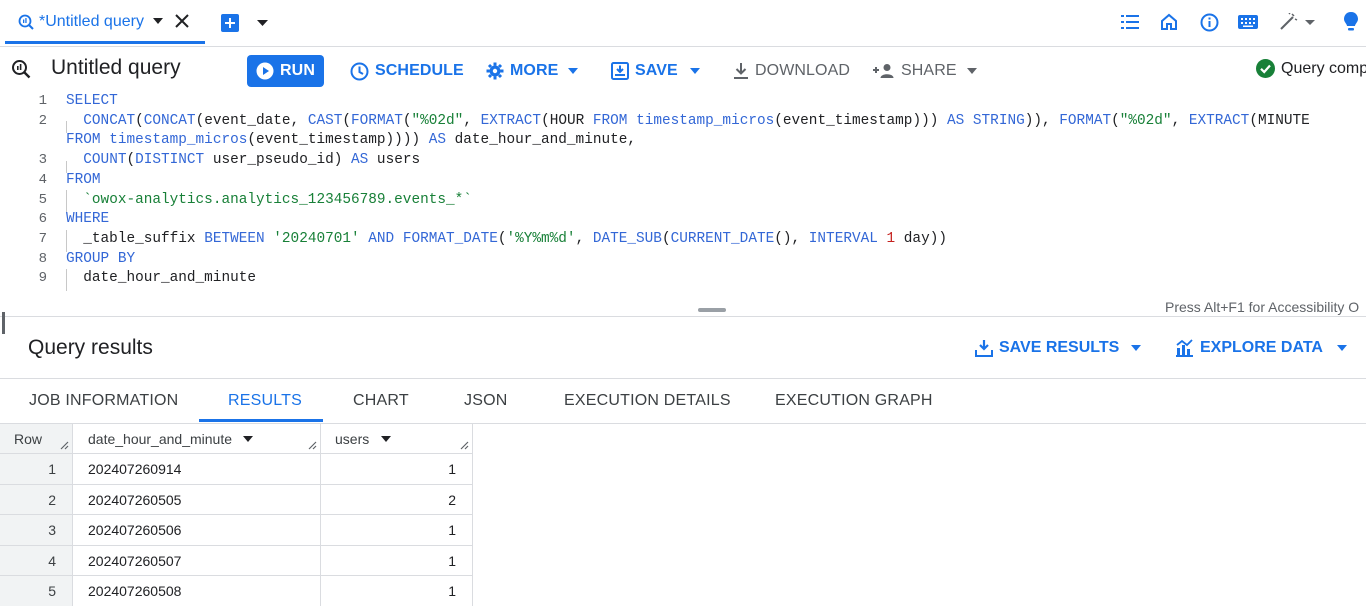  Describe the element at coordinates (92, 101) in the screenshot. I see `code-token: SELECT` at that location.